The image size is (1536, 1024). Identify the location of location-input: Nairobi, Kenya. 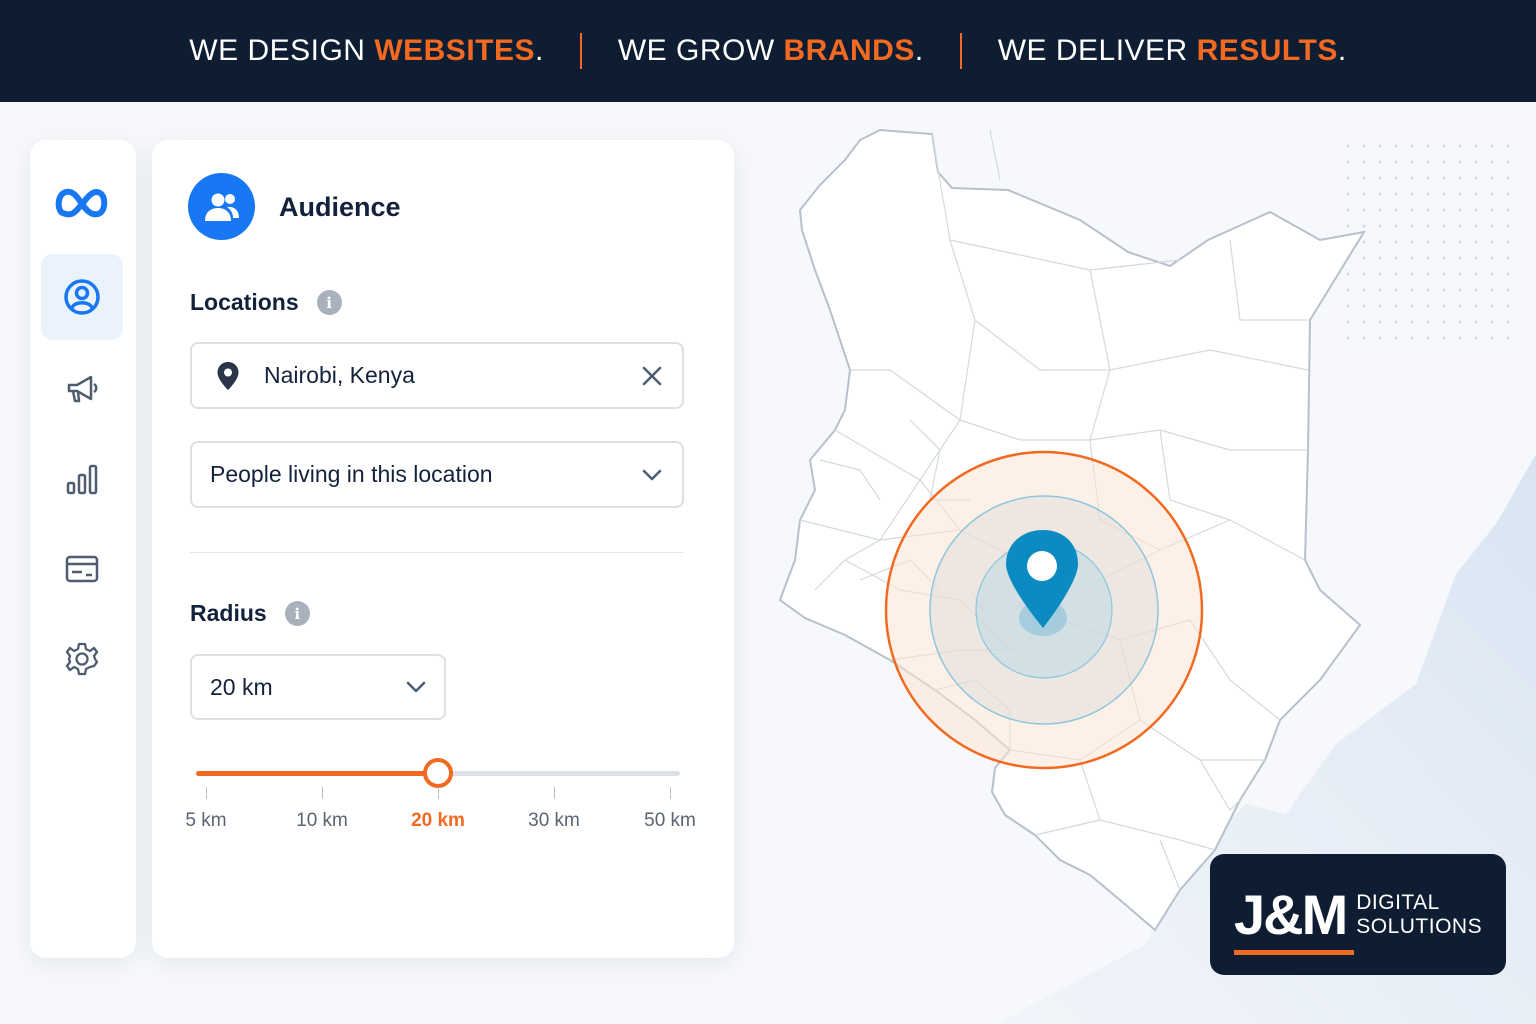
(437, 375).